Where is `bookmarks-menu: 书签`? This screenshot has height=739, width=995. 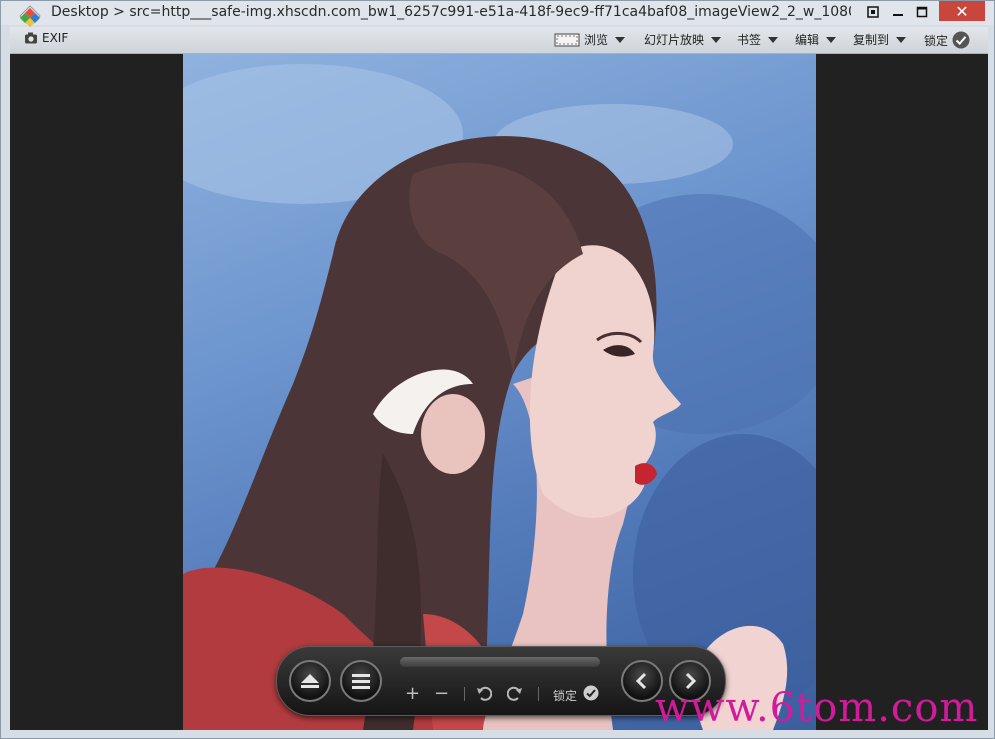
bookmarks-menu: 书签 is located at coordinates (758, 39).